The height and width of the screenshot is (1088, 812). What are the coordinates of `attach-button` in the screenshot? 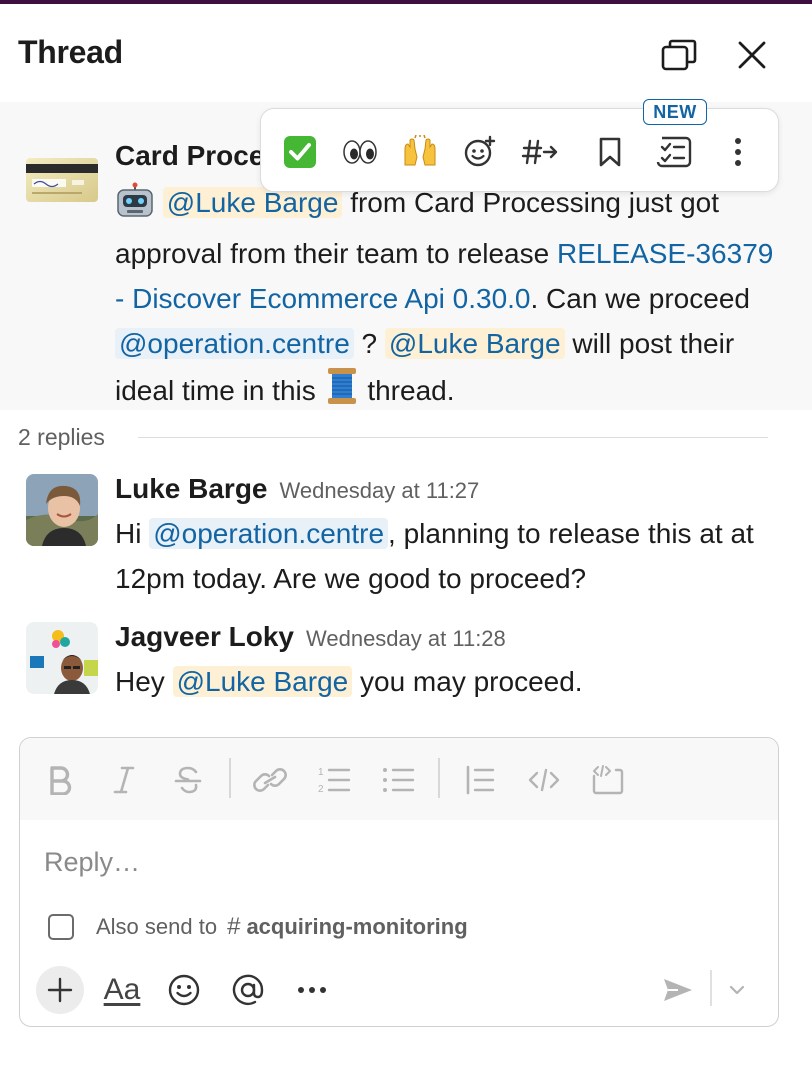 It's located at (60, 990).